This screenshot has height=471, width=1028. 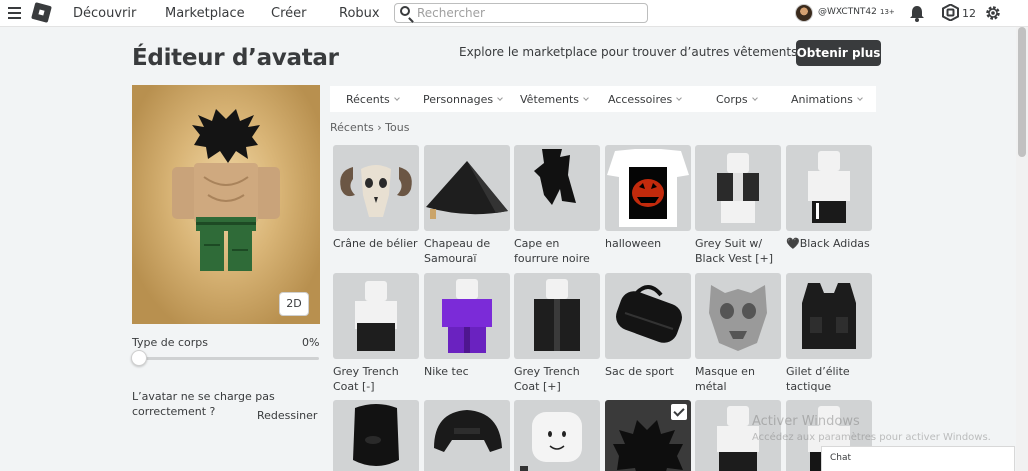 I want to click on settings-gear-icon, so click(x=993, y=13).